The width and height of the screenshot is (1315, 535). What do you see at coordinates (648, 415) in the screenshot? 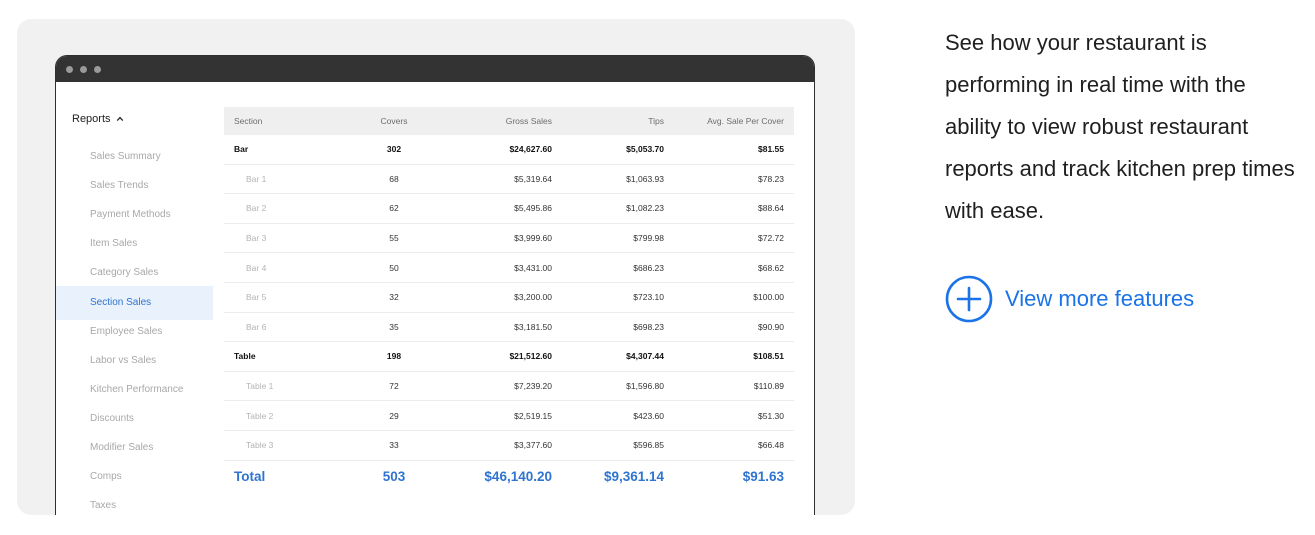
I see `table-cell: $423.60` at bounding box center [648, 415].